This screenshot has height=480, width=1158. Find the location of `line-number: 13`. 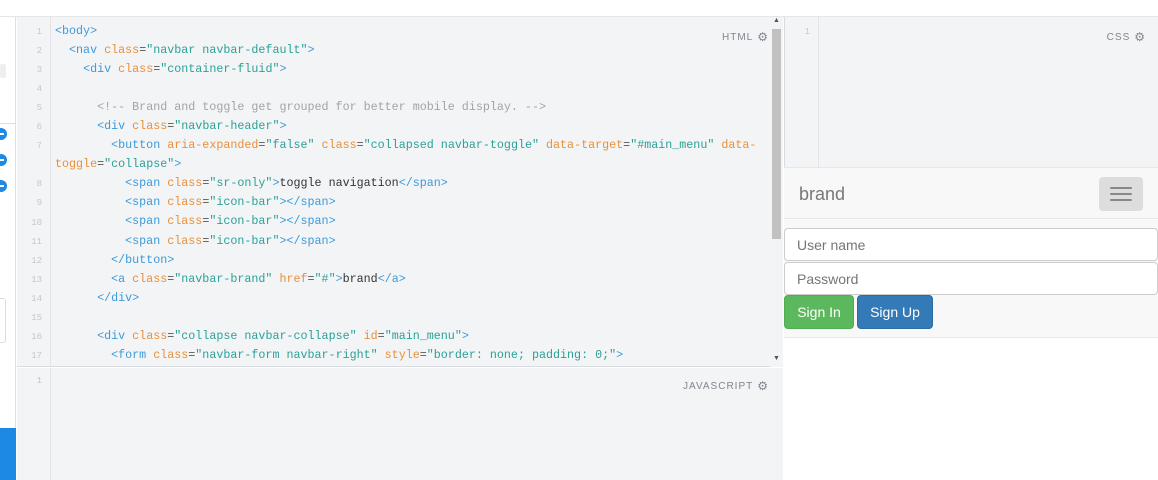

line-number: 13 is located at coordinates (36, 279).